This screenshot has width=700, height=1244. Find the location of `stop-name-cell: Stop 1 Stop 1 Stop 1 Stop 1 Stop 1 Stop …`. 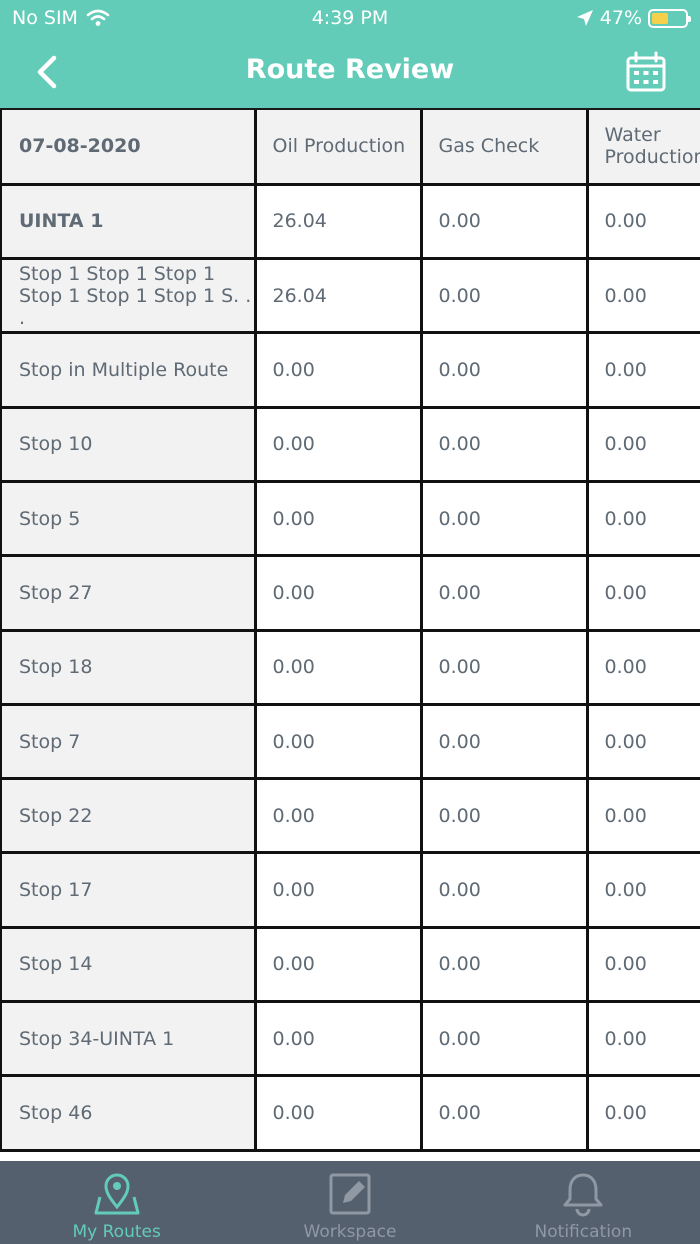

stop-name-cell: Stop 1 Stop 1 Stop 1 Stop 1 Stop 1 Stop … is located at coordinates (128, 296).